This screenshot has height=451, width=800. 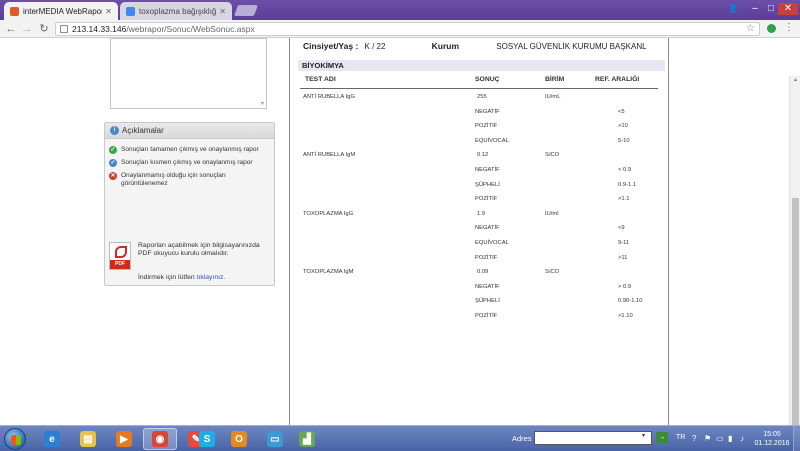 What do you see at coordinates (625, 286) in the screenshot?
I see `reference-range-cell: > 0.9` at bounding box center [625, 286].